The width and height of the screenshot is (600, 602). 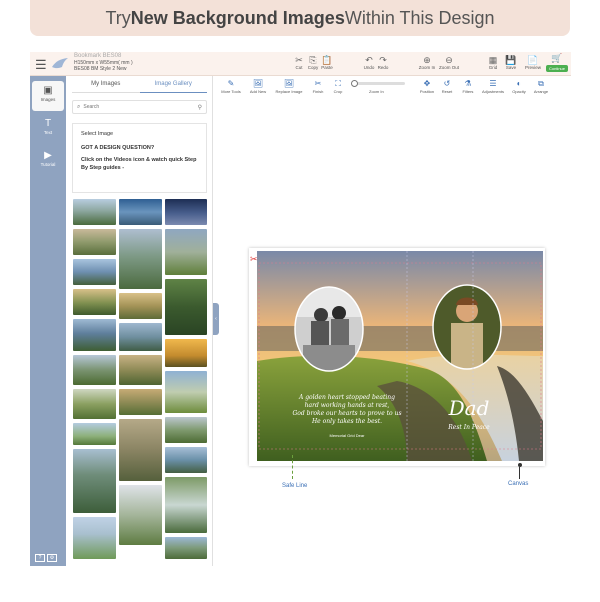 I want to click on pencil-icon: ✎, so click(x=231, y=83).